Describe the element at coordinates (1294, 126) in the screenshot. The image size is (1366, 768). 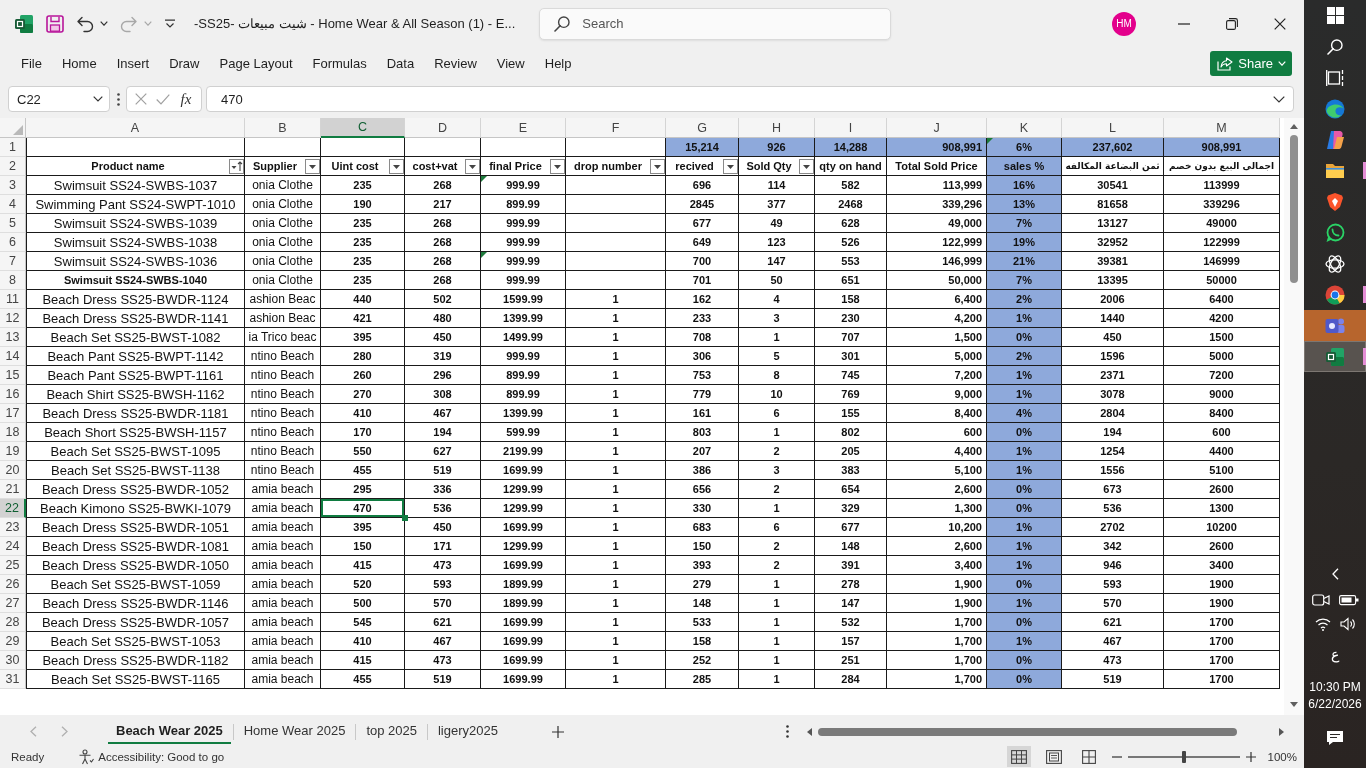
I see `caret-up-icon` at that location.